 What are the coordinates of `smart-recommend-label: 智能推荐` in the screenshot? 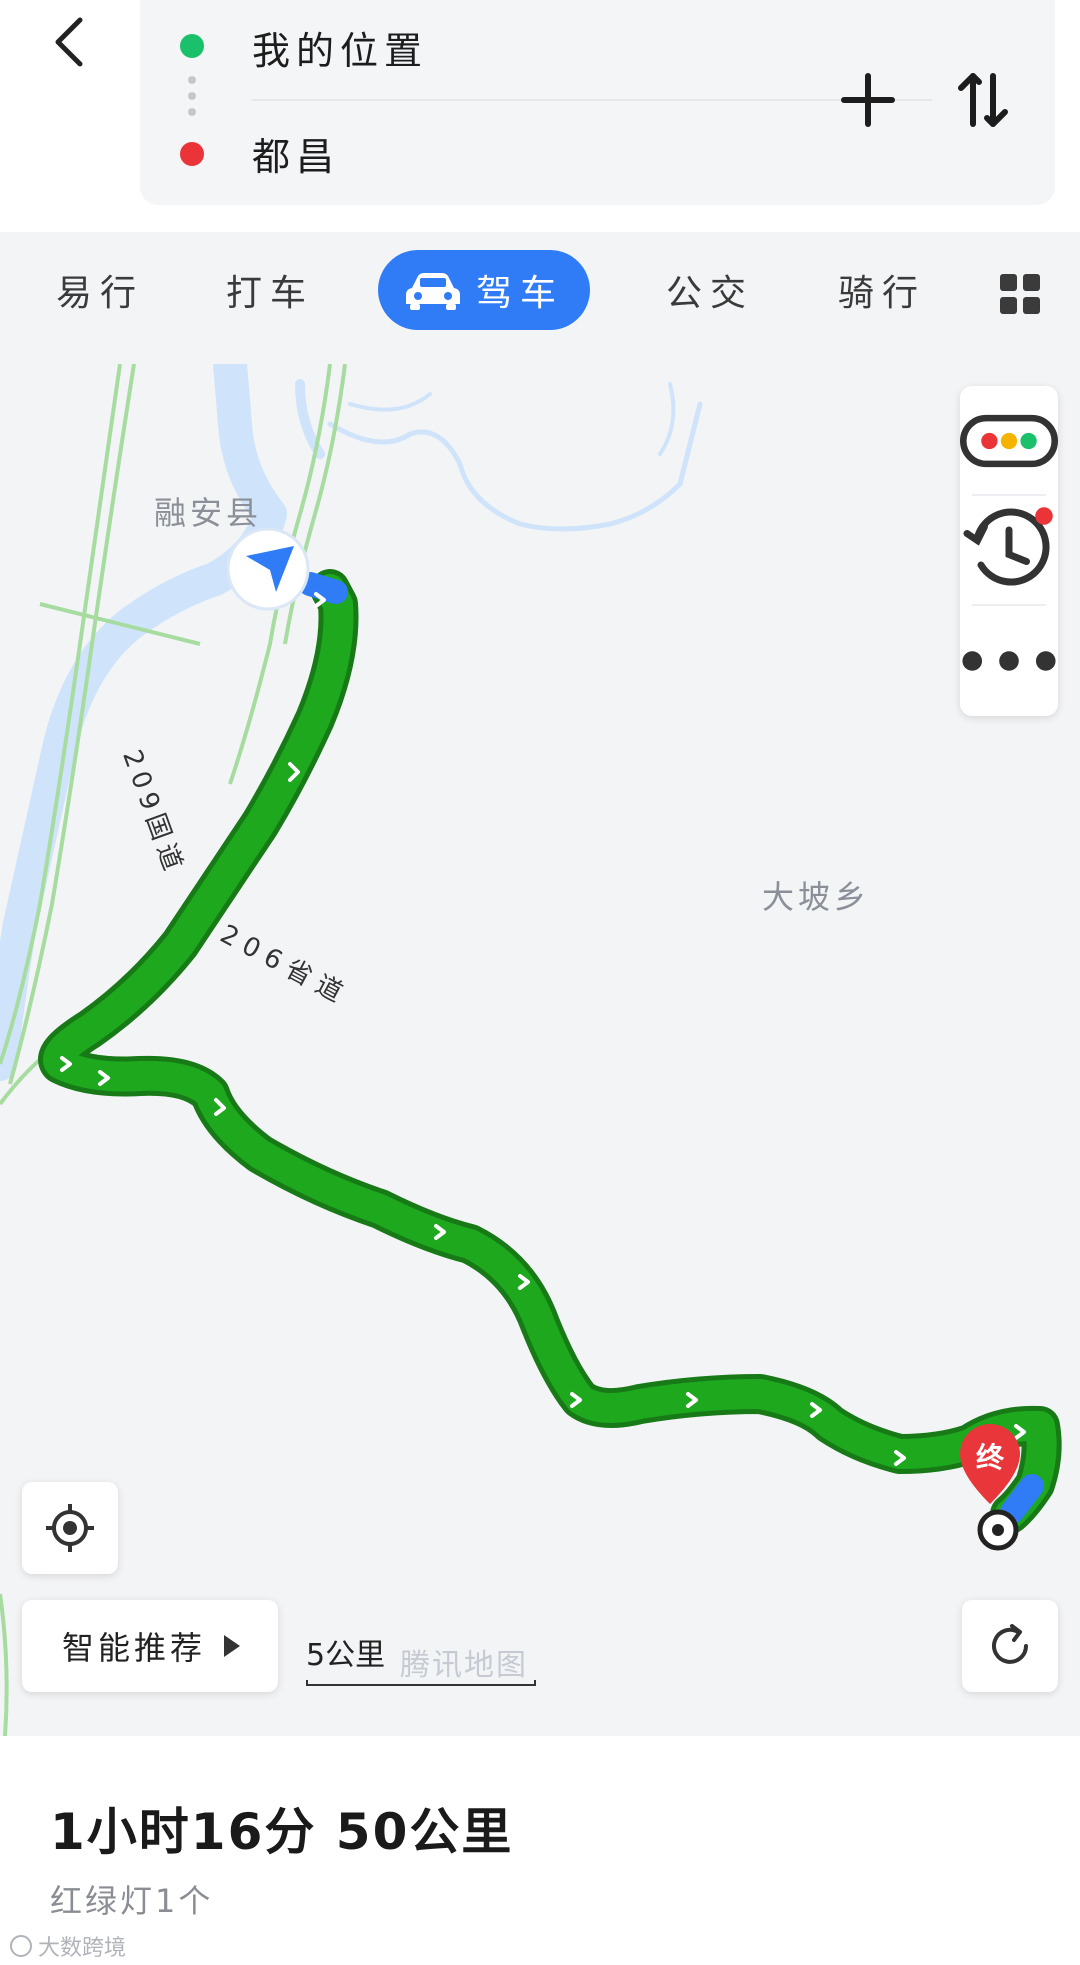 It's located at (134, 1648).